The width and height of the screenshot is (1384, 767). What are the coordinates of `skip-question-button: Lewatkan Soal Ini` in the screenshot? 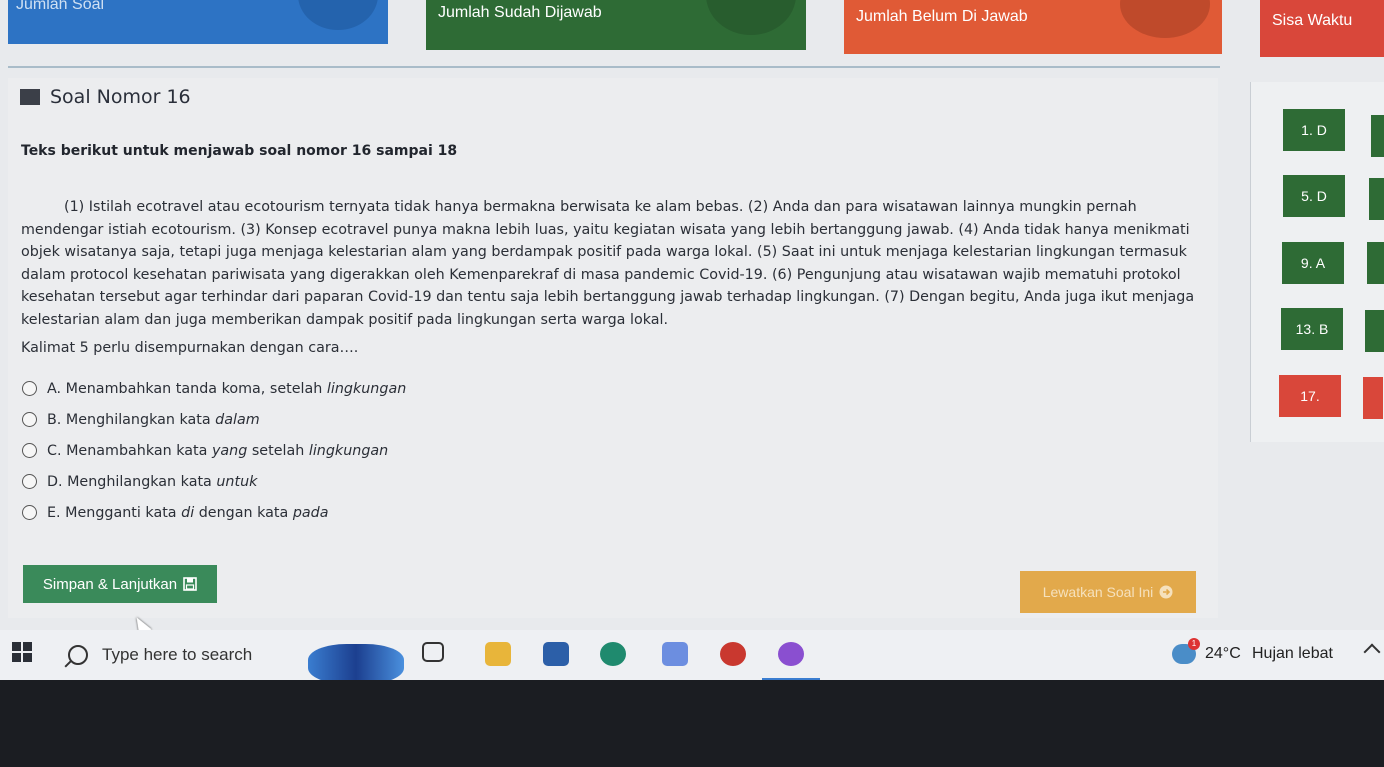 It's located at (1108, 592).